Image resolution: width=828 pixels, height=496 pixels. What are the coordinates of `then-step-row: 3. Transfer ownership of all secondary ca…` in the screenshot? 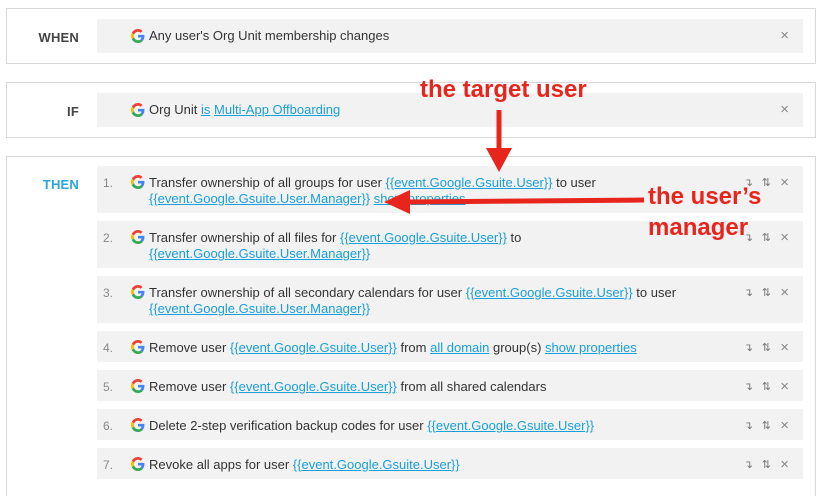 It's located at (450, 299).